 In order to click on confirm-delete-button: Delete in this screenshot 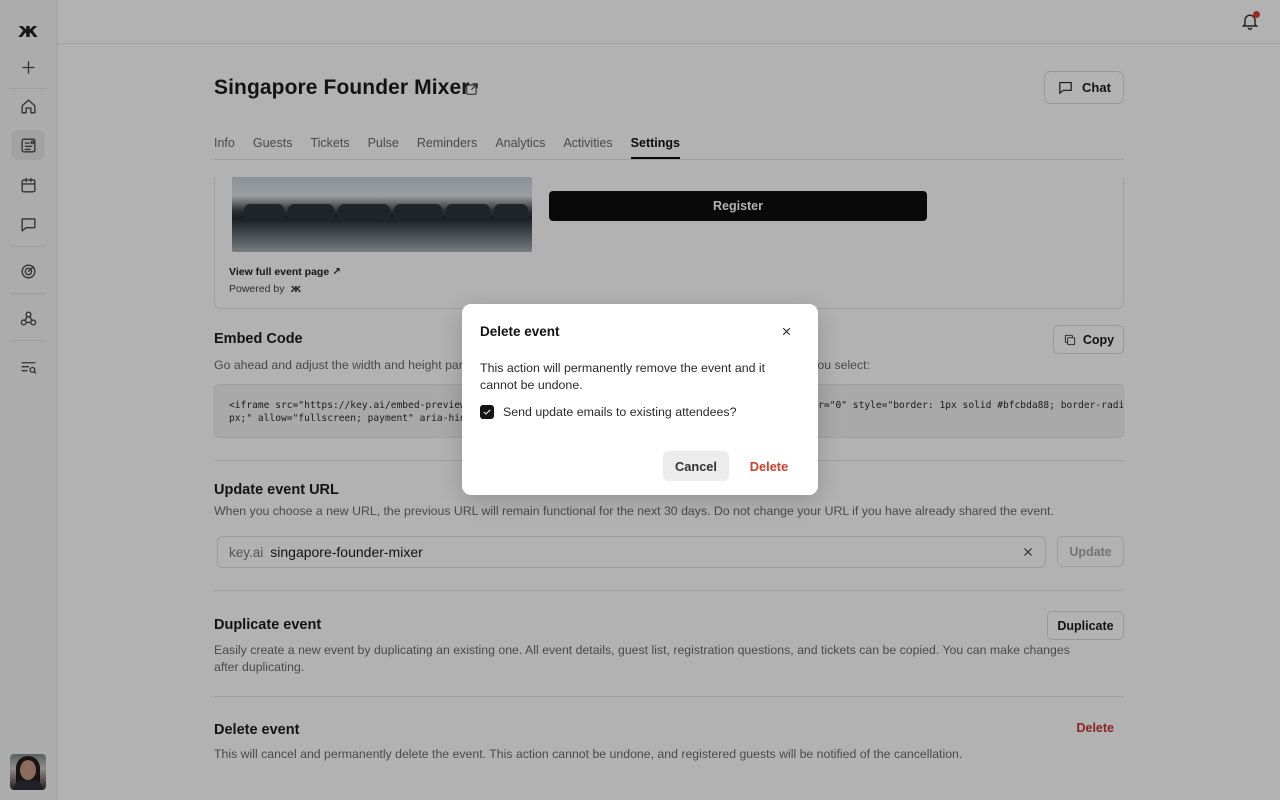, I will do `click(769, 466)`.